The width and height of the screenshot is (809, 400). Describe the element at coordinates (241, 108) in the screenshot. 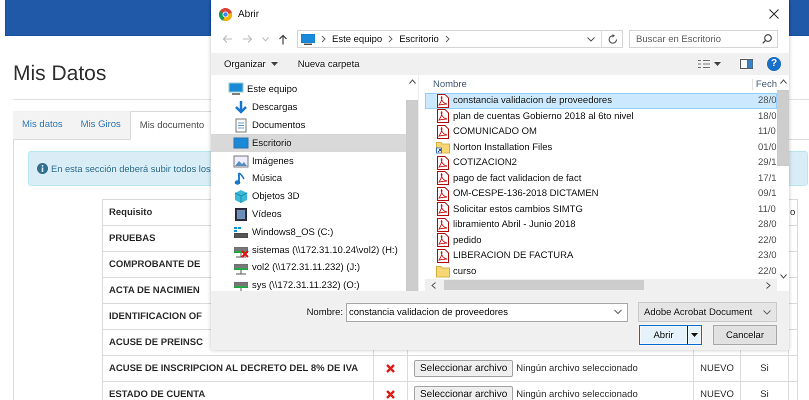

I see `down-arrow-icon` at that location.